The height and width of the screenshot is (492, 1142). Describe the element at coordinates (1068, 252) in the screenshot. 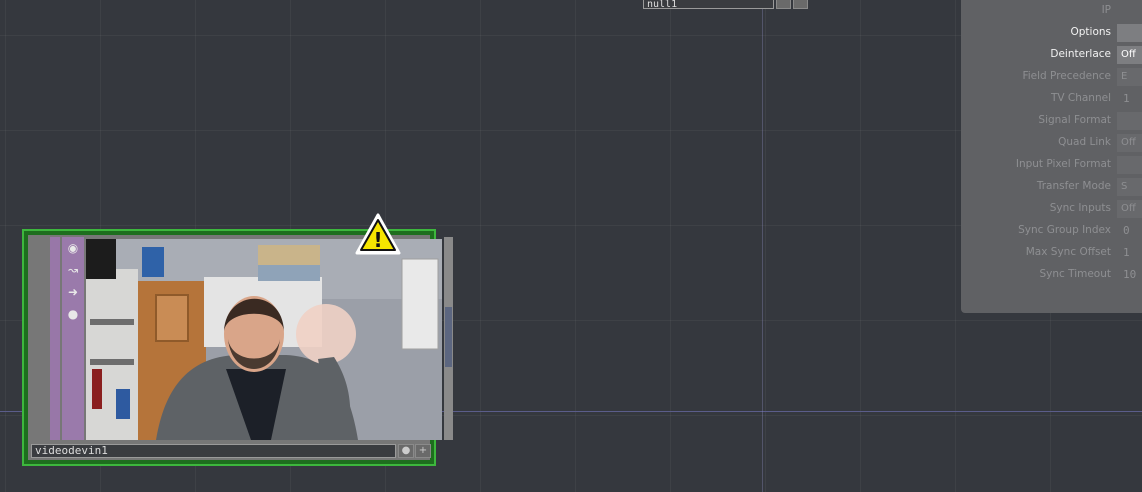

I see `param-label: Max Sync Offset` at that location.